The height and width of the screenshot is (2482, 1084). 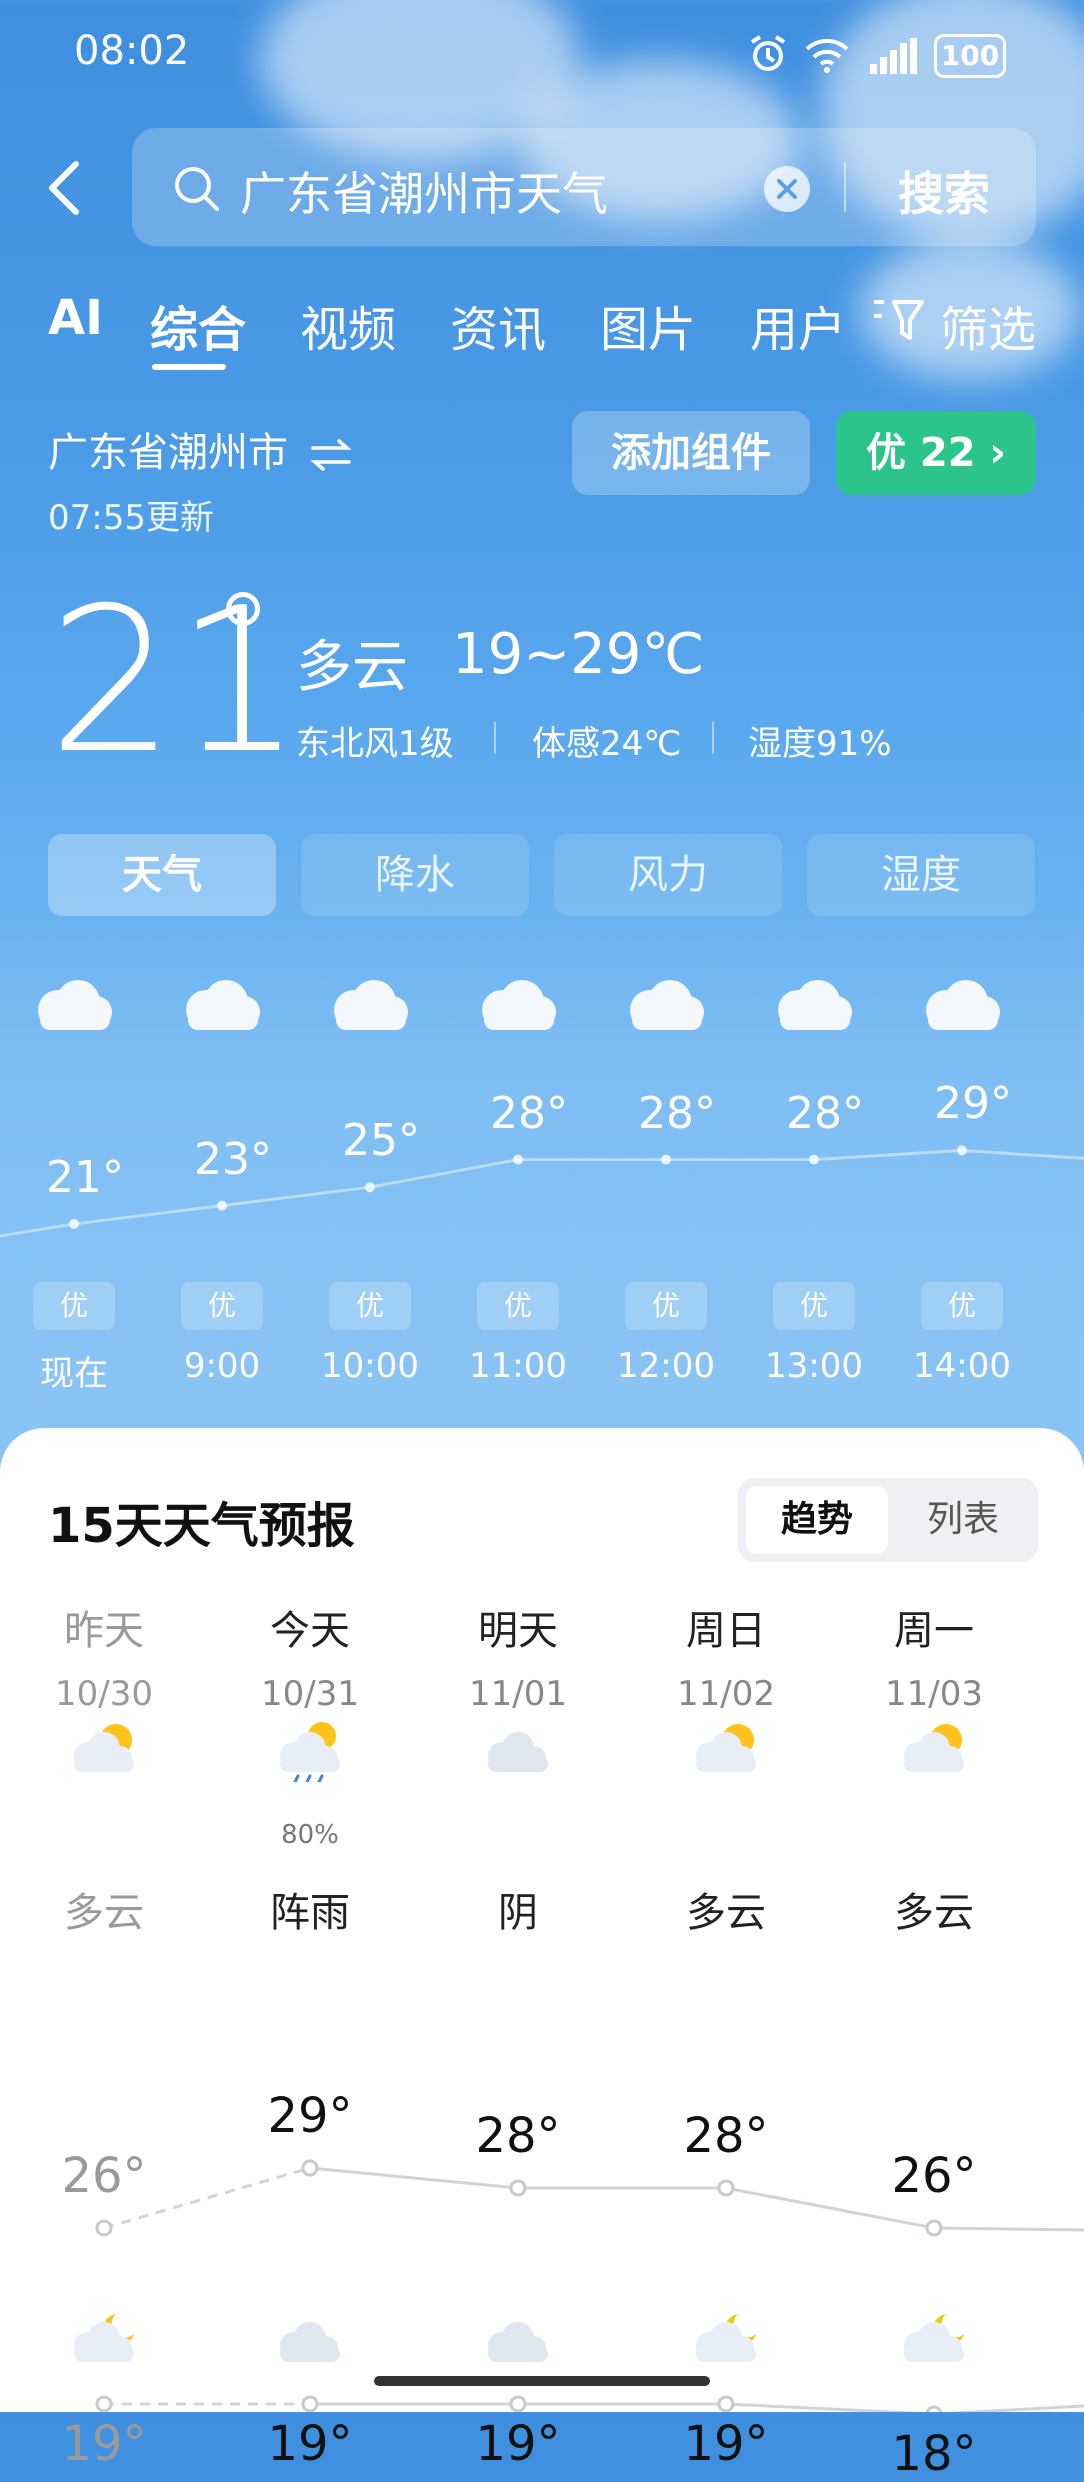 What do you see at coordinates (798, 325) in the screenshot?
I see `tab-users: 用户` at bounding box center [798, 325].